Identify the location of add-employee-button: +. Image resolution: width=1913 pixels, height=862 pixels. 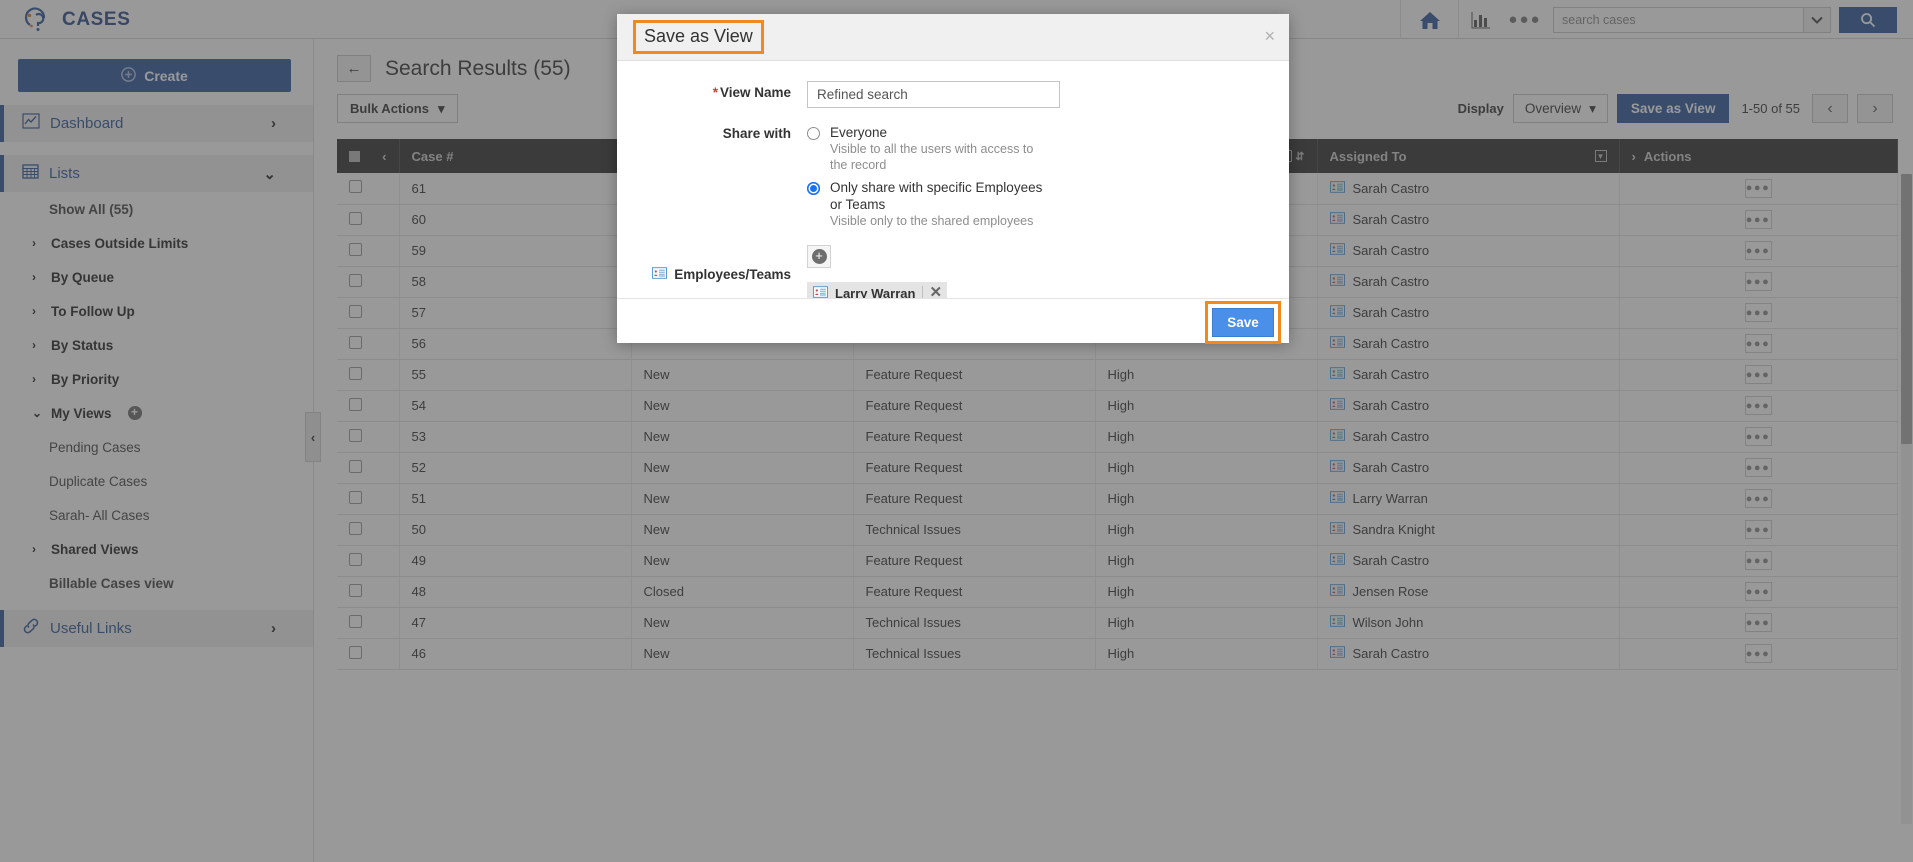
(819, 256).